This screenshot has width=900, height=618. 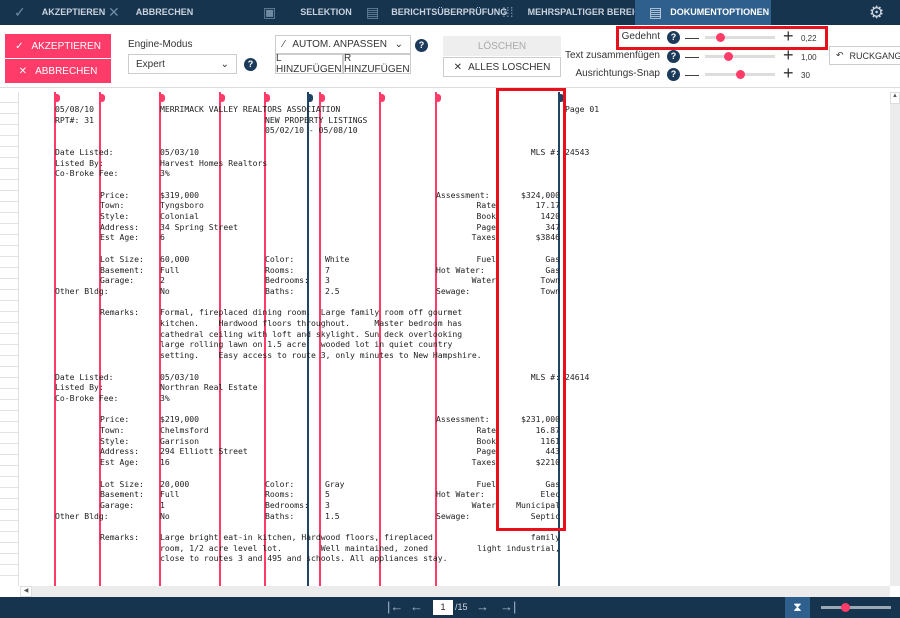 What do you see at coordinates (443, 607) in the screenshot?
I see `page-number-input: 1` at bounding box center [443, 607].